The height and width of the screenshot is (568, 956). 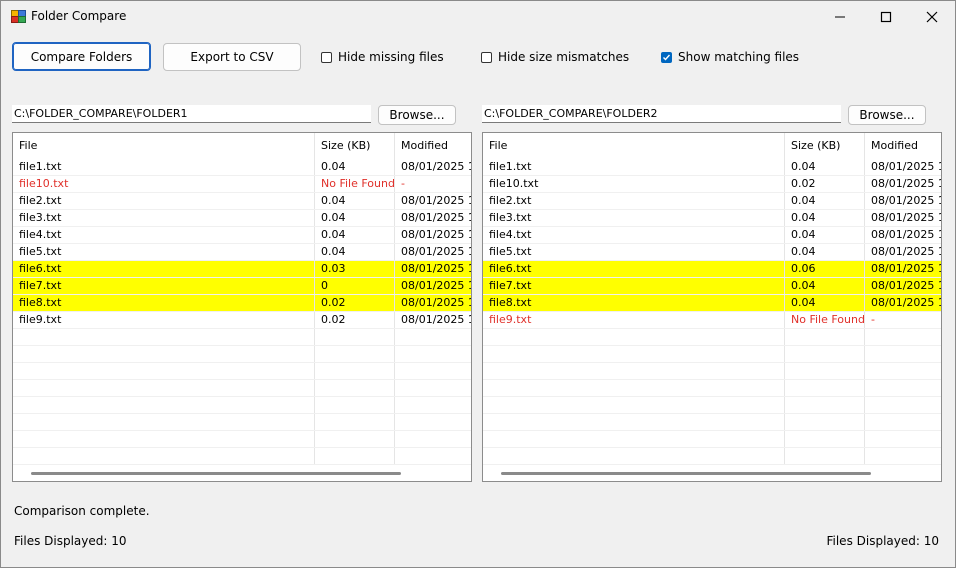 I want to click on size-cell: 0.02, so click(x=355, y=303).